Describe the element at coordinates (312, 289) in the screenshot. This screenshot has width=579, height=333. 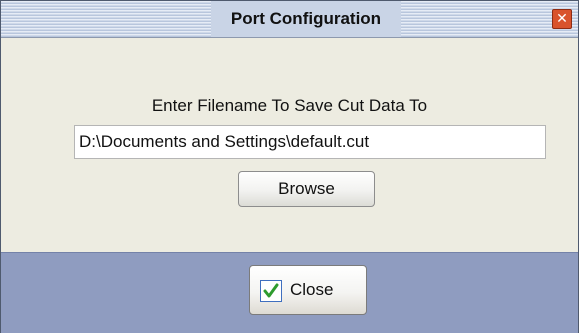
I see `close-button-label: Close` at that location.